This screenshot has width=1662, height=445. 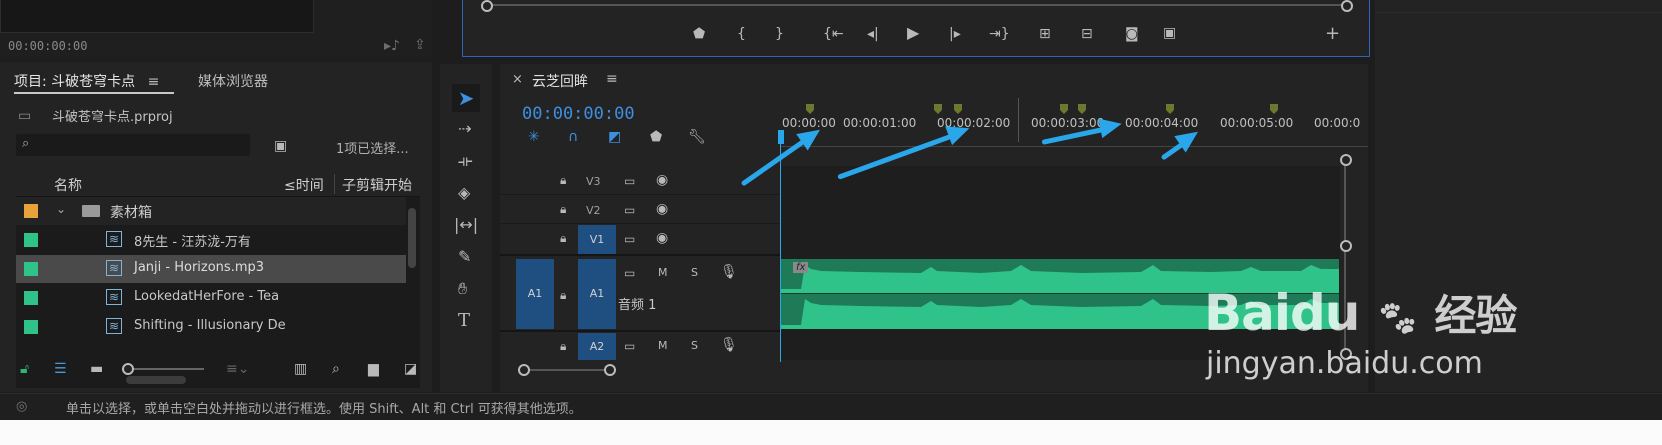 I want to click on scrub-start-handle, so click(x=487, y=6).